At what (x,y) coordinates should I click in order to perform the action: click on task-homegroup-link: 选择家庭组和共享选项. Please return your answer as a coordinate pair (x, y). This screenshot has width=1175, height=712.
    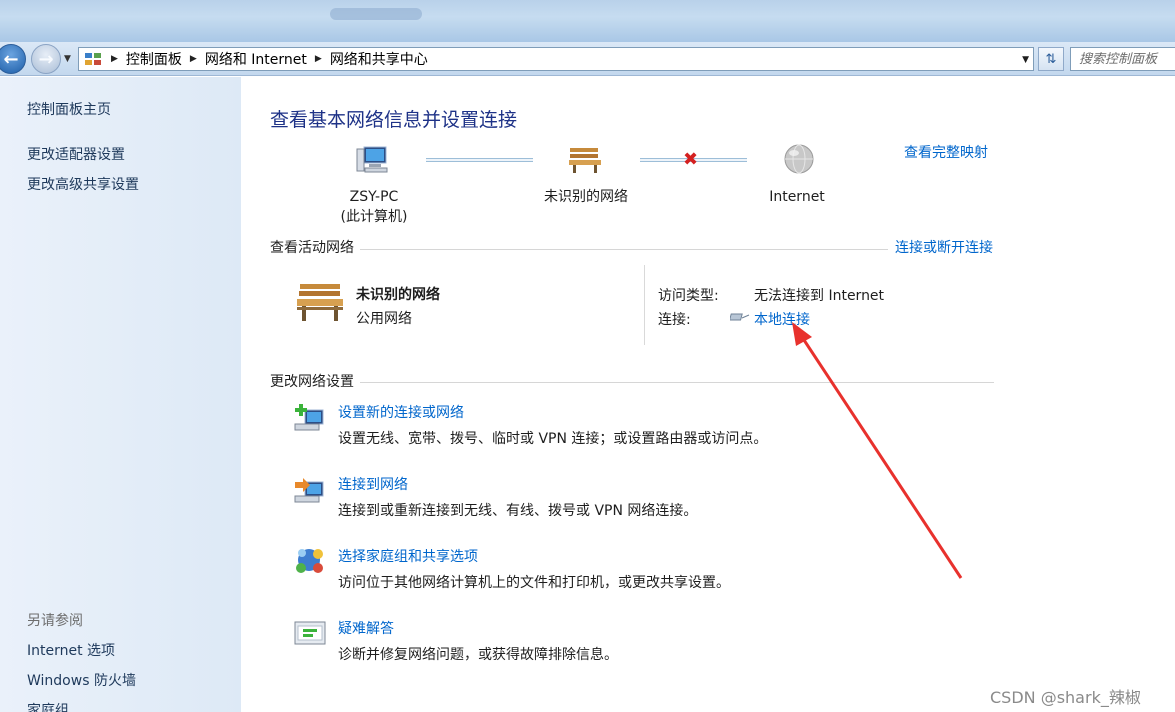
    Looking at the image, I should click on (408, 556).